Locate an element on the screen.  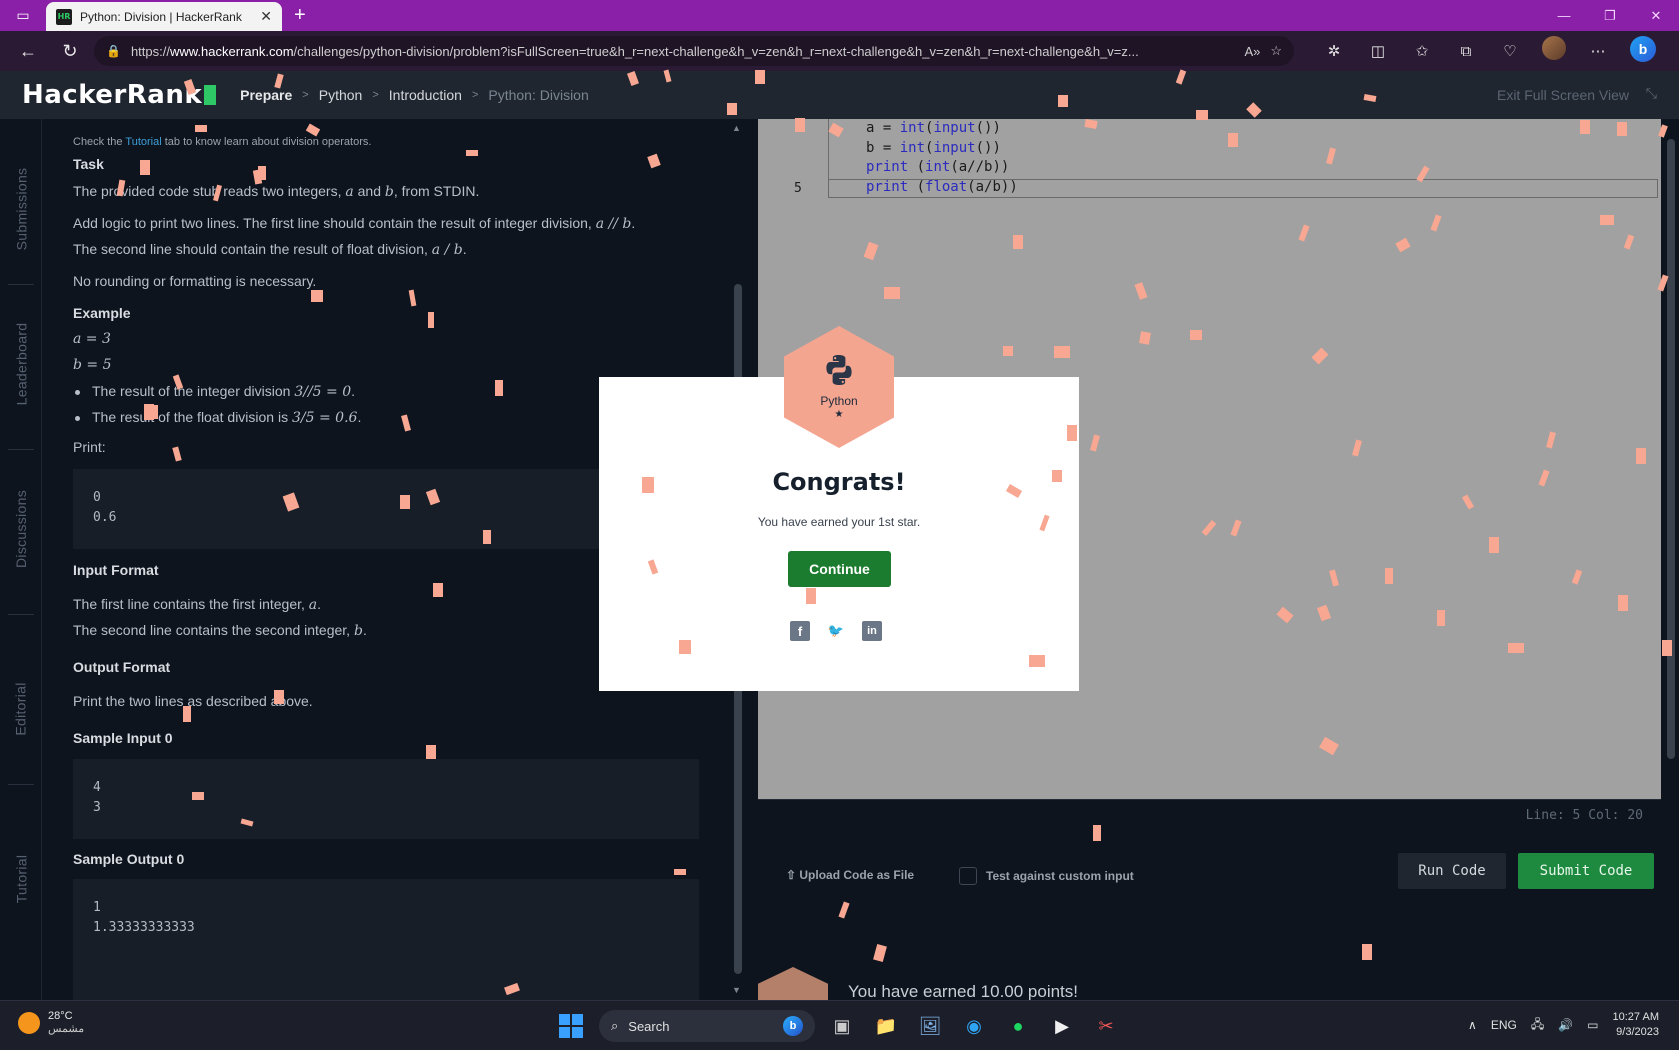
divider is located at coordinates (21, 449).